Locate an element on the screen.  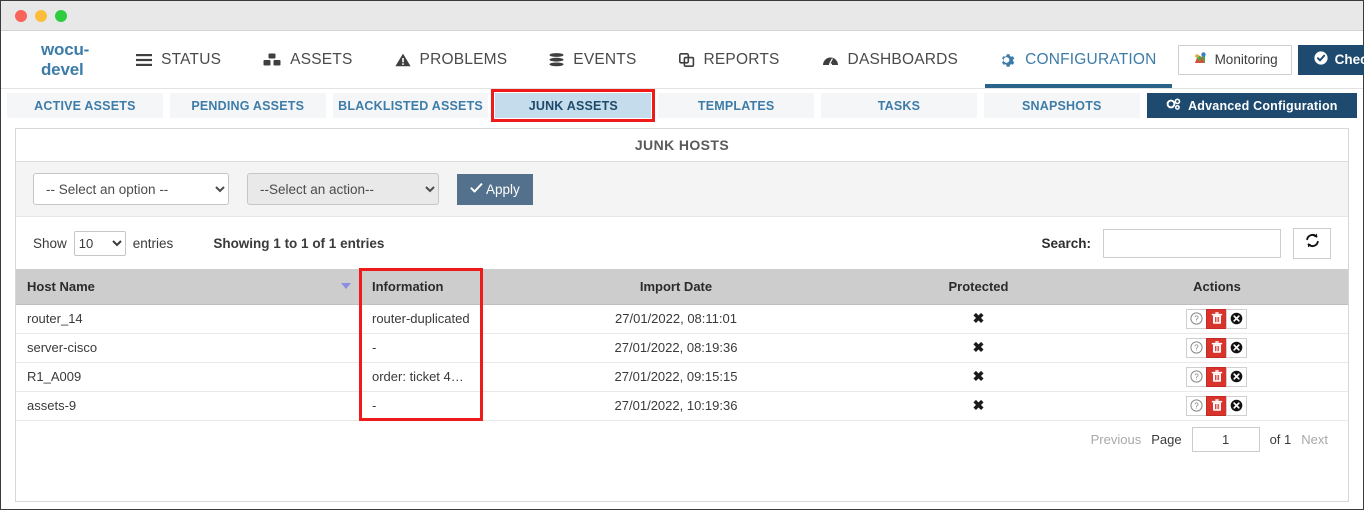
cell-information: order: ticket 45DF is located at coordinates (421, 377).